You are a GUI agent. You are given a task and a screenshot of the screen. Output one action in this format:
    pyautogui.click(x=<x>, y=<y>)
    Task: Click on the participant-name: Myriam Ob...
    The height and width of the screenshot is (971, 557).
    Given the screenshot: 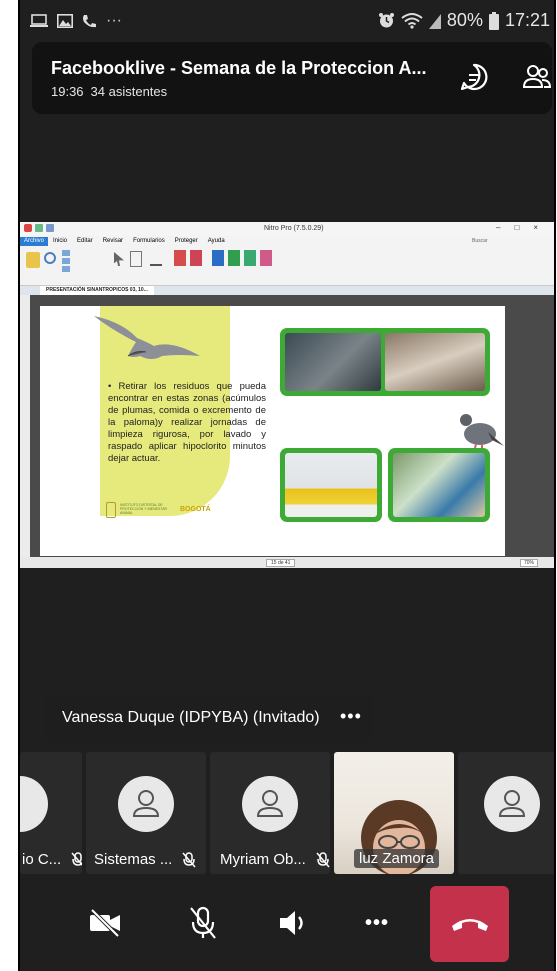 What is the action you would take?
    pyautogui.click(x=263, y=859)
    